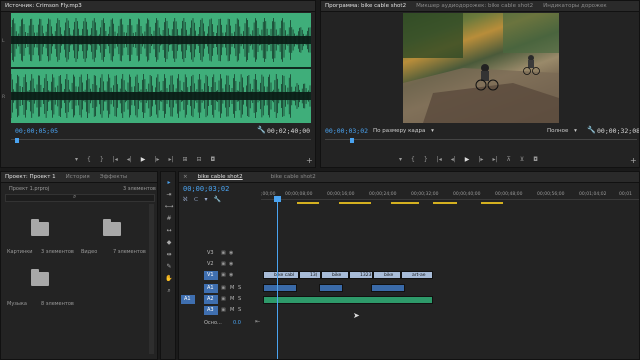 Image resolution: width=640 pixels, height=360 pixels. What do you see at coordinates (257, 321) in the screenshot?
I see `go-to-end-icon: ⇤` at bounding box center [257, 321].